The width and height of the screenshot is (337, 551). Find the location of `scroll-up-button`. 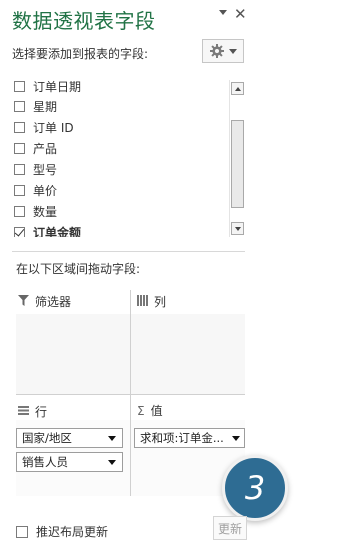

scroll-up-button is located at coordinates (237, 88).